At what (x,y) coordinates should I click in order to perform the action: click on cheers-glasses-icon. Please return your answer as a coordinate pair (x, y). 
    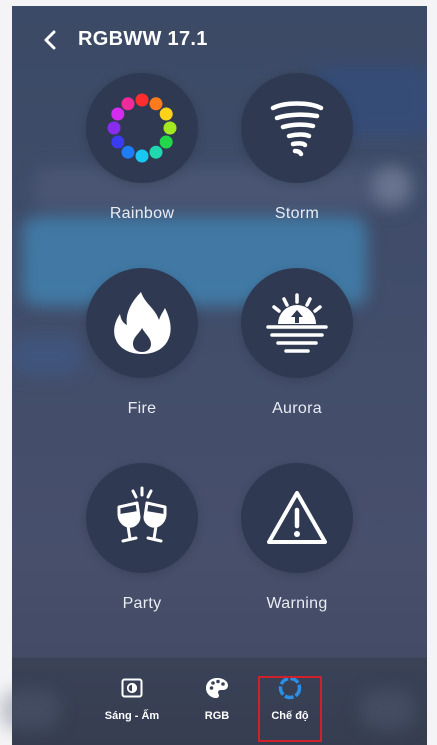
    Looking at the image, I should click on (142, 514).